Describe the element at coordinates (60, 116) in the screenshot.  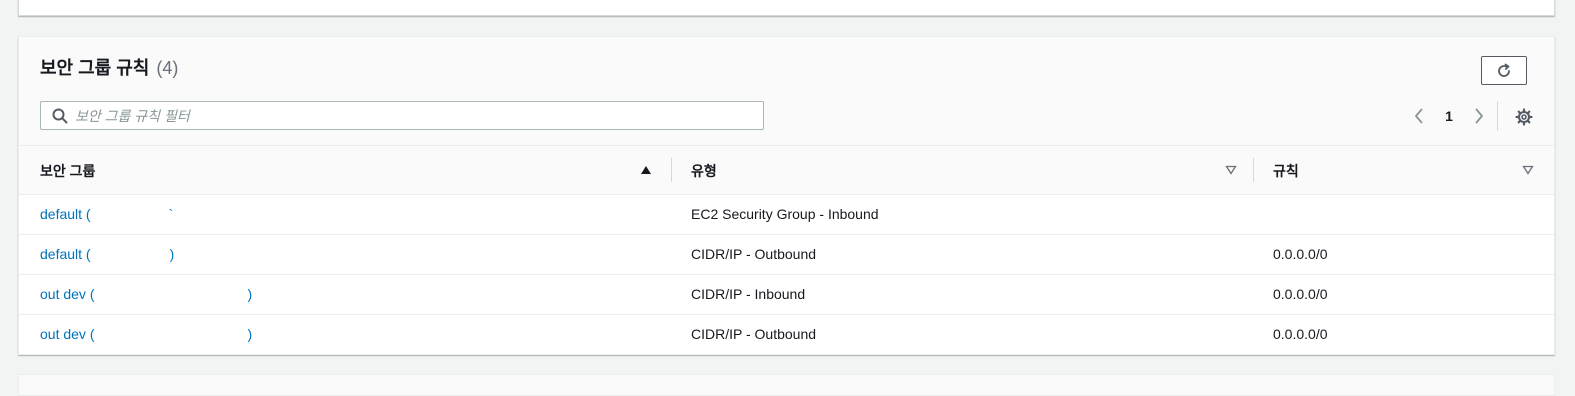
I see `search-icon` at that location.